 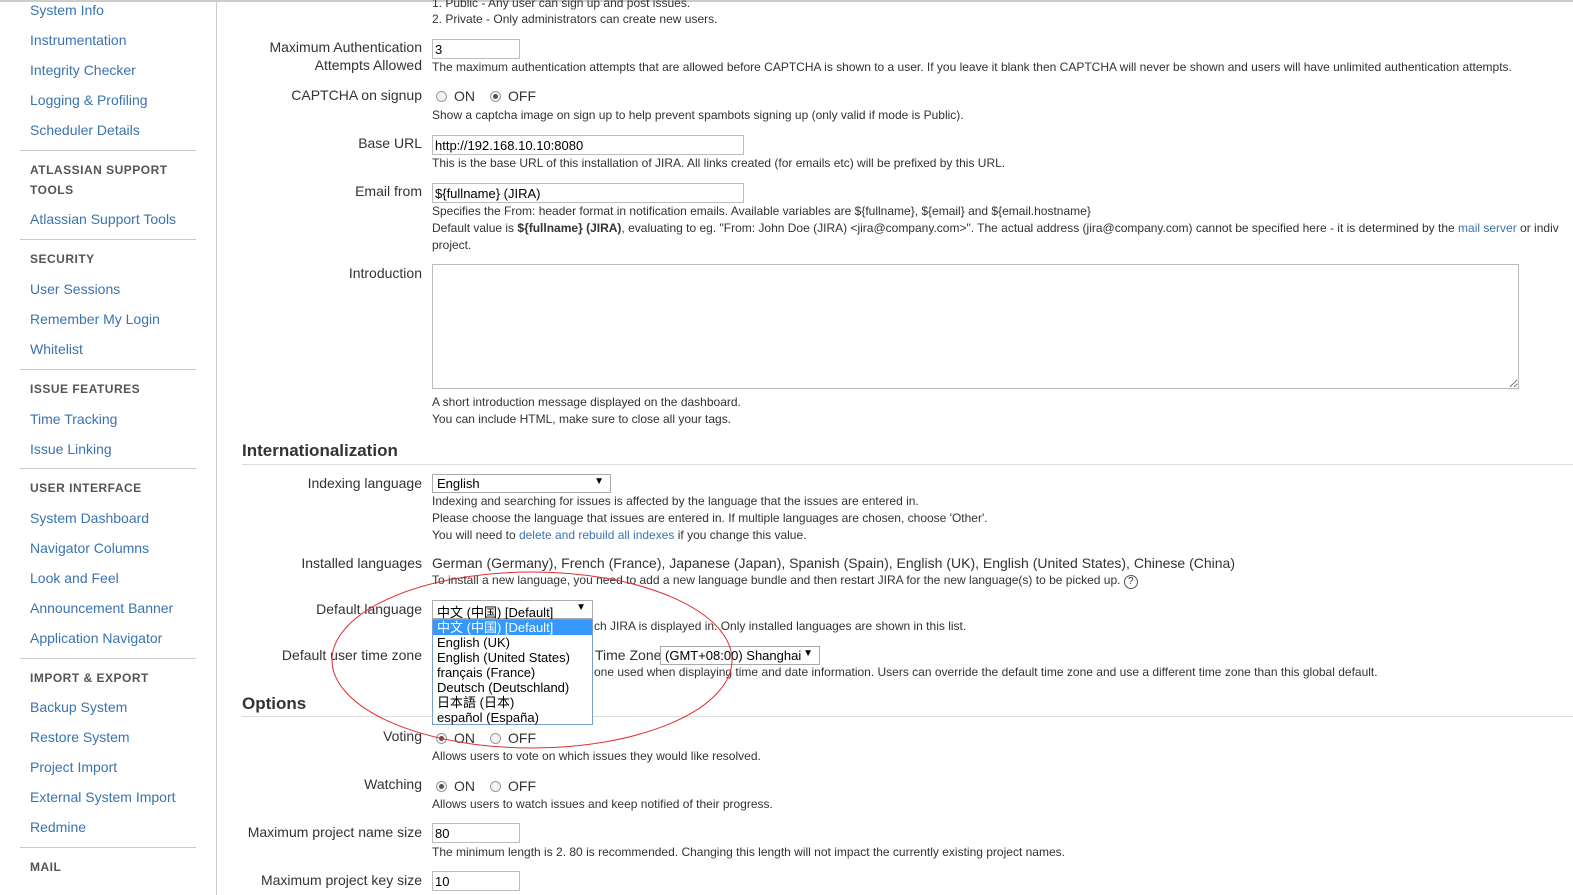 I want to click on max-auth-label-2: Attempts Allowed, so click(x=368, y=65).